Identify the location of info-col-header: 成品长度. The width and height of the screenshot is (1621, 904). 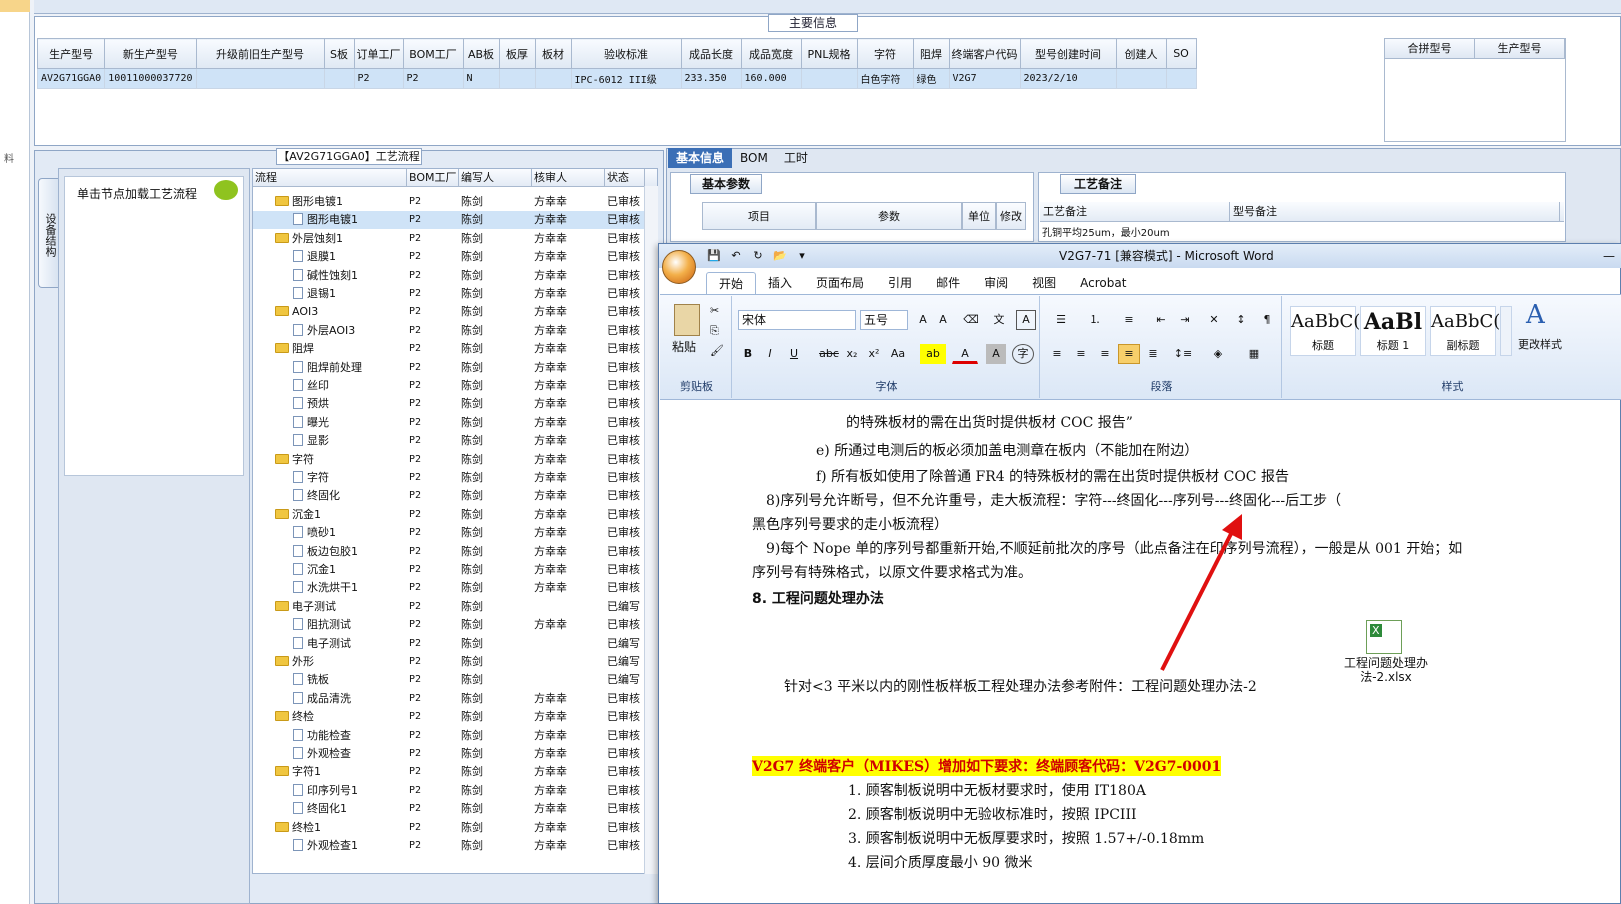
(711, 53).